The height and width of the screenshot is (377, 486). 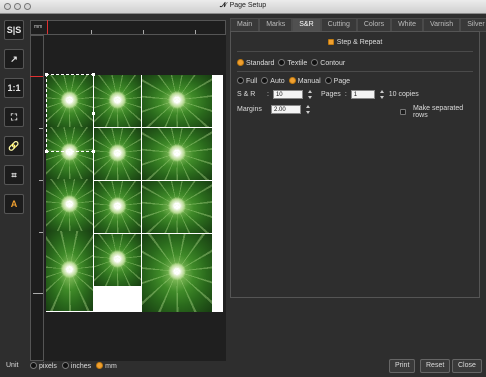 I want to click on tab-silver: Silver, so click(x=473, y=25).